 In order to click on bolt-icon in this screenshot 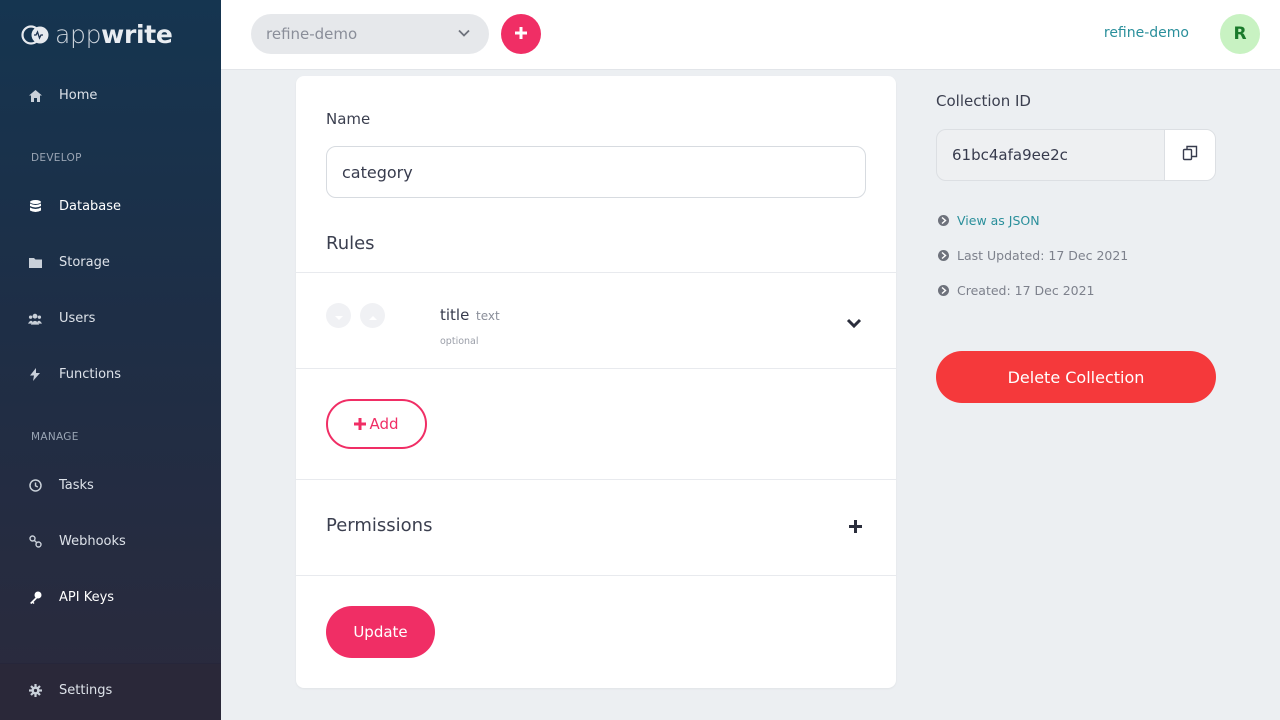, I will do `click(35, 375)`.